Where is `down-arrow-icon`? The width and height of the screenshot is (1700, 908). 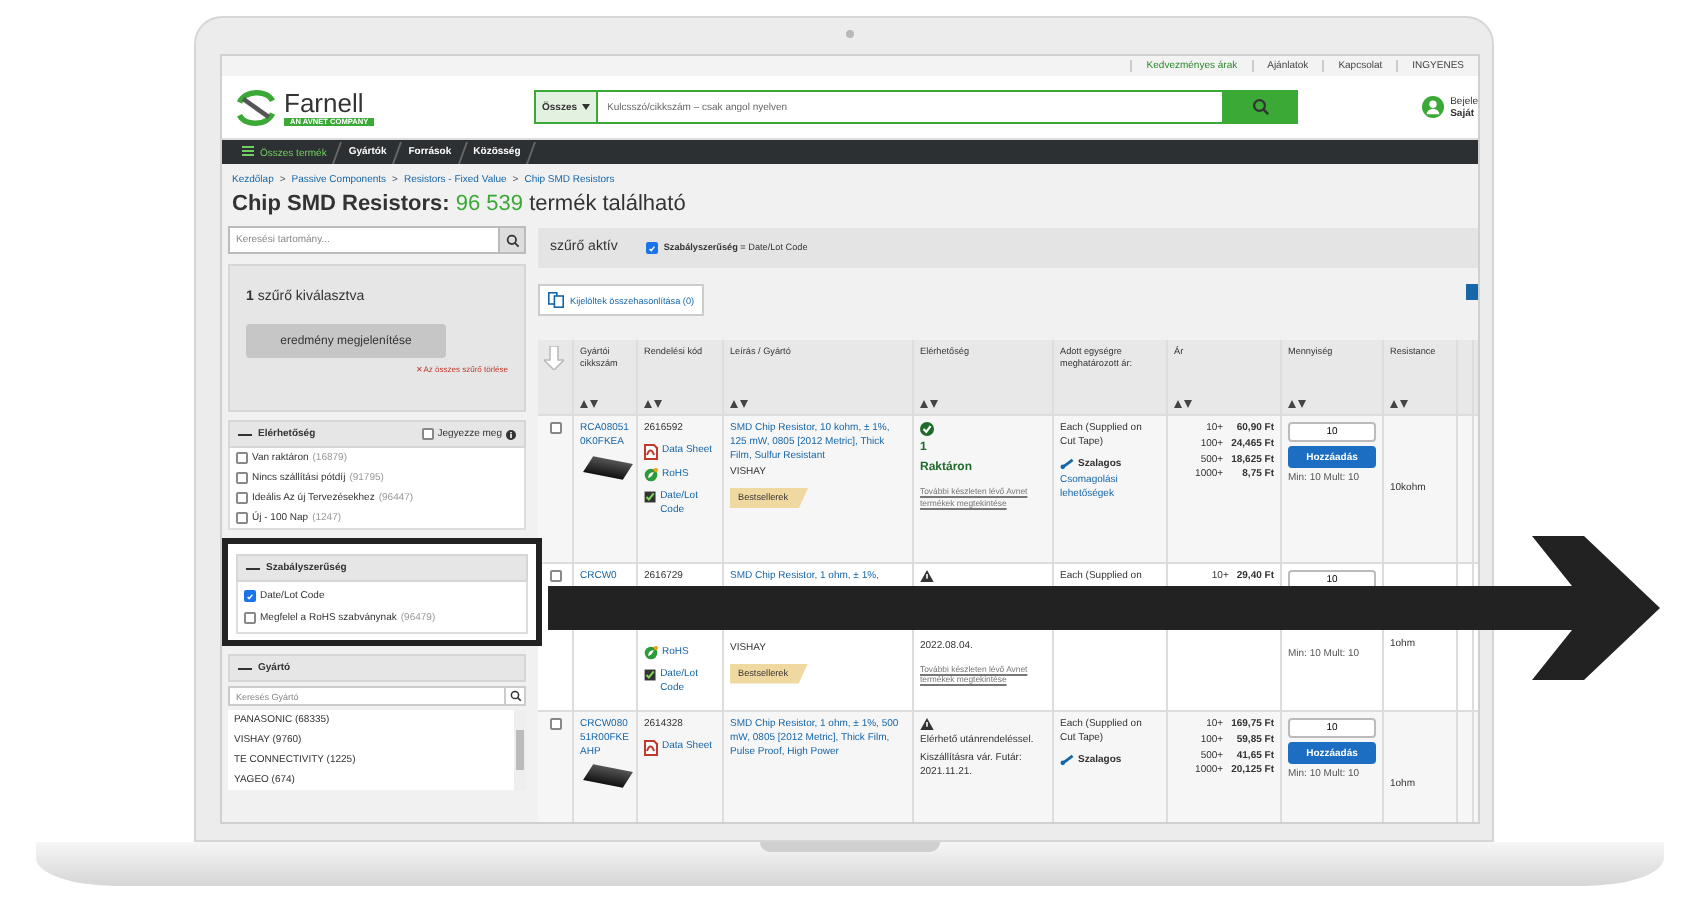 down-arrow-icon is located at coordinates (554, 358).